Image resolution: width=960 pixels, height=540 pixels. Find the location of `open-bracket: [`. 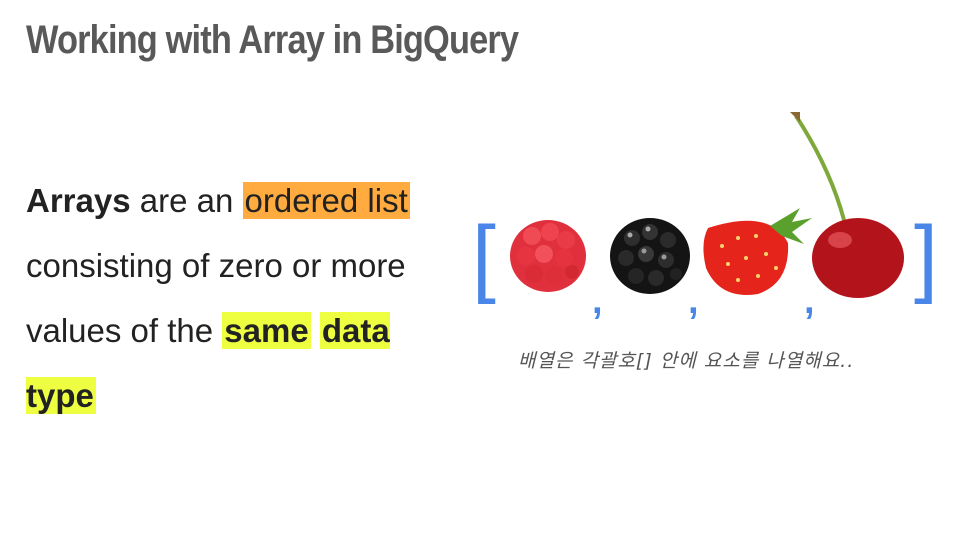

open-bracket: [ is located at coordinates (484, 257).